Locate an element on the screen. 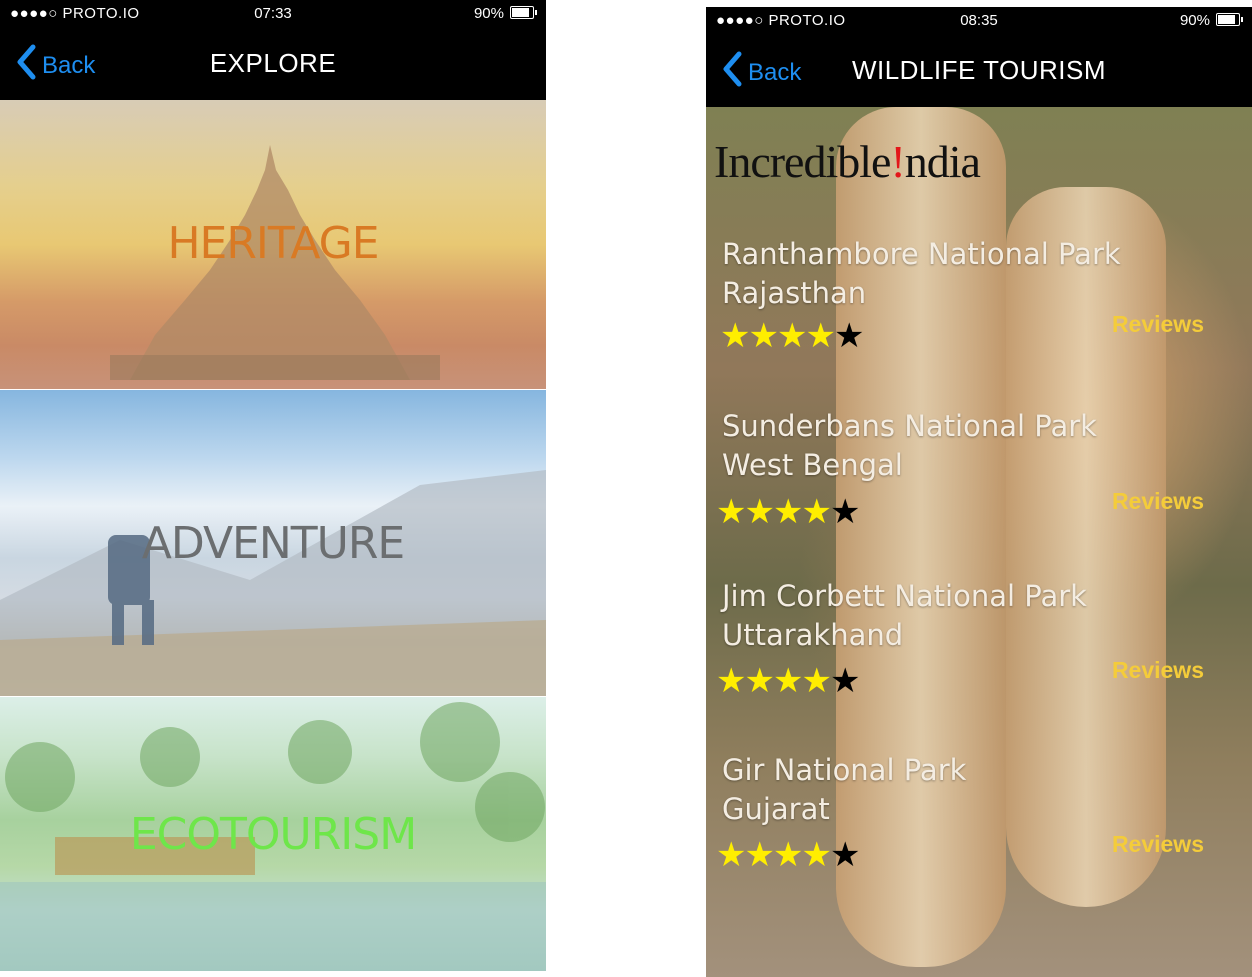 This screenshot has height=977, width=1252. ecotourism-label: ECOTOURISM is located at coordinates (273, 834).